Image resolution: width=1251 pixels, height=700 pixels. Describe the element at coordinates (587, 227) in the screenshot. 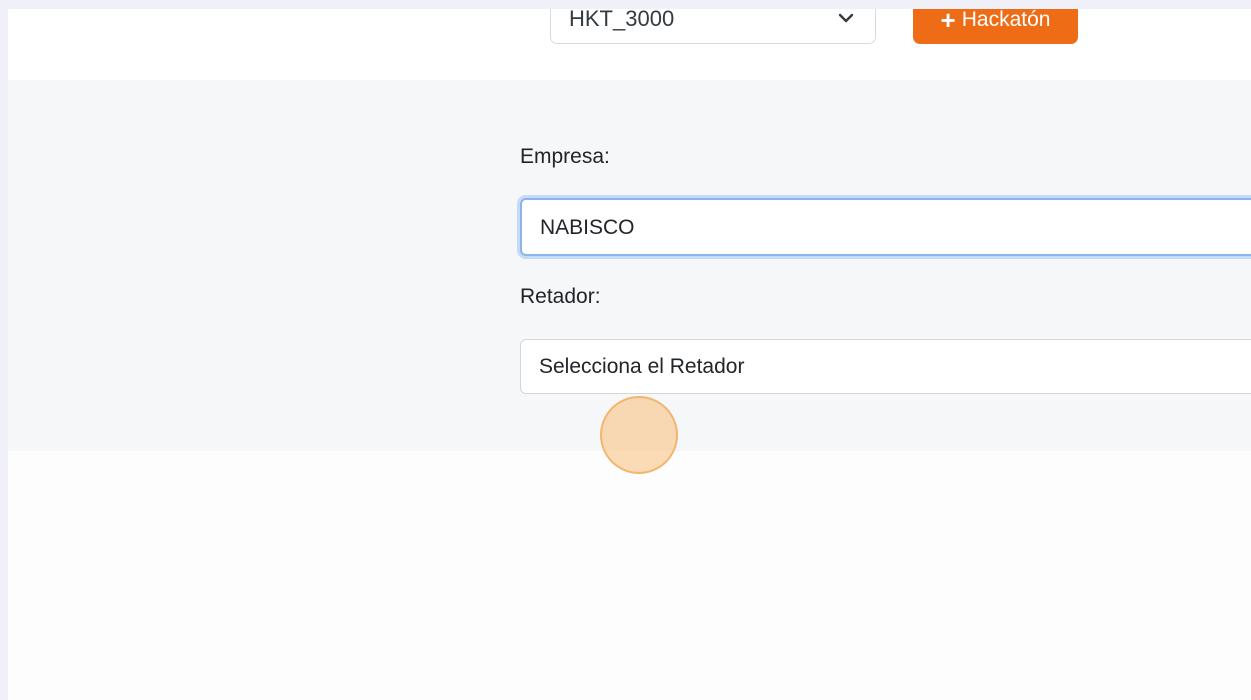

I see `empresa-value: NABISCO` at that location.